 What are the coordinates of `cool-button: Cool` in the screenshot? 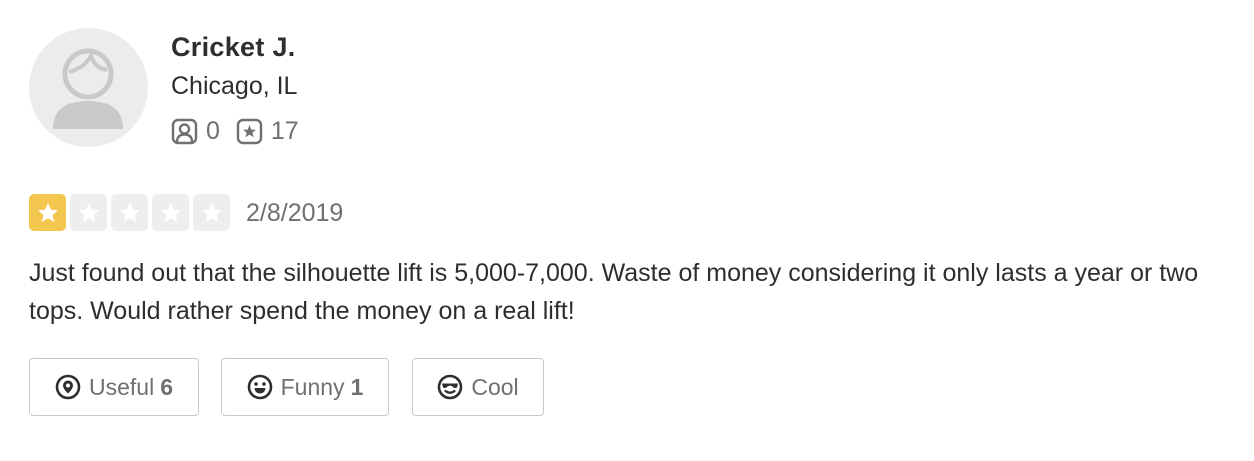 It's located at (478, 387).